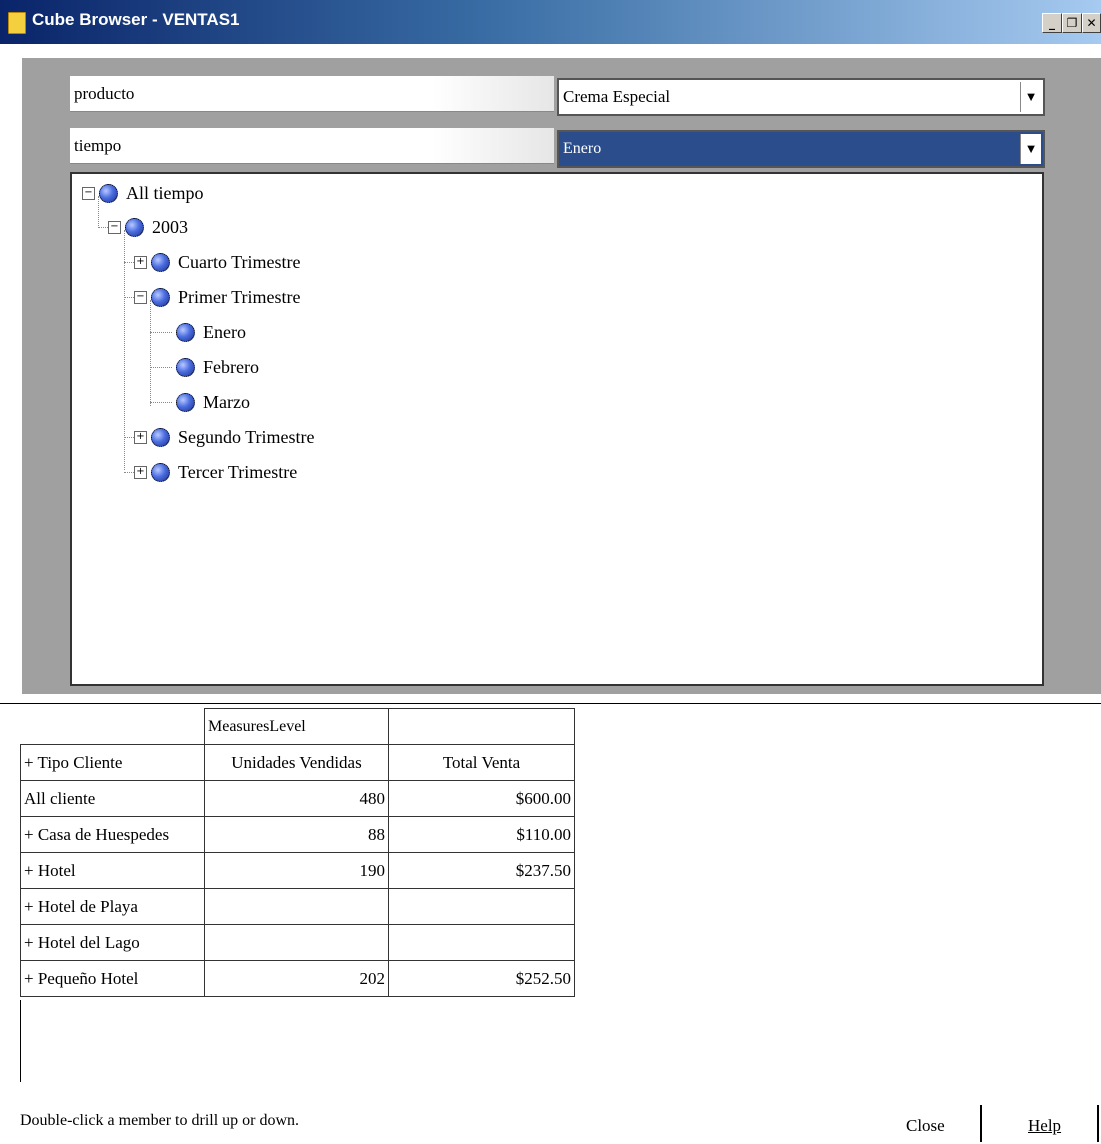 This screenshot has height=1144, width=1101. I want to click on tree-node-marzo: Marzo, so click(213, 402).